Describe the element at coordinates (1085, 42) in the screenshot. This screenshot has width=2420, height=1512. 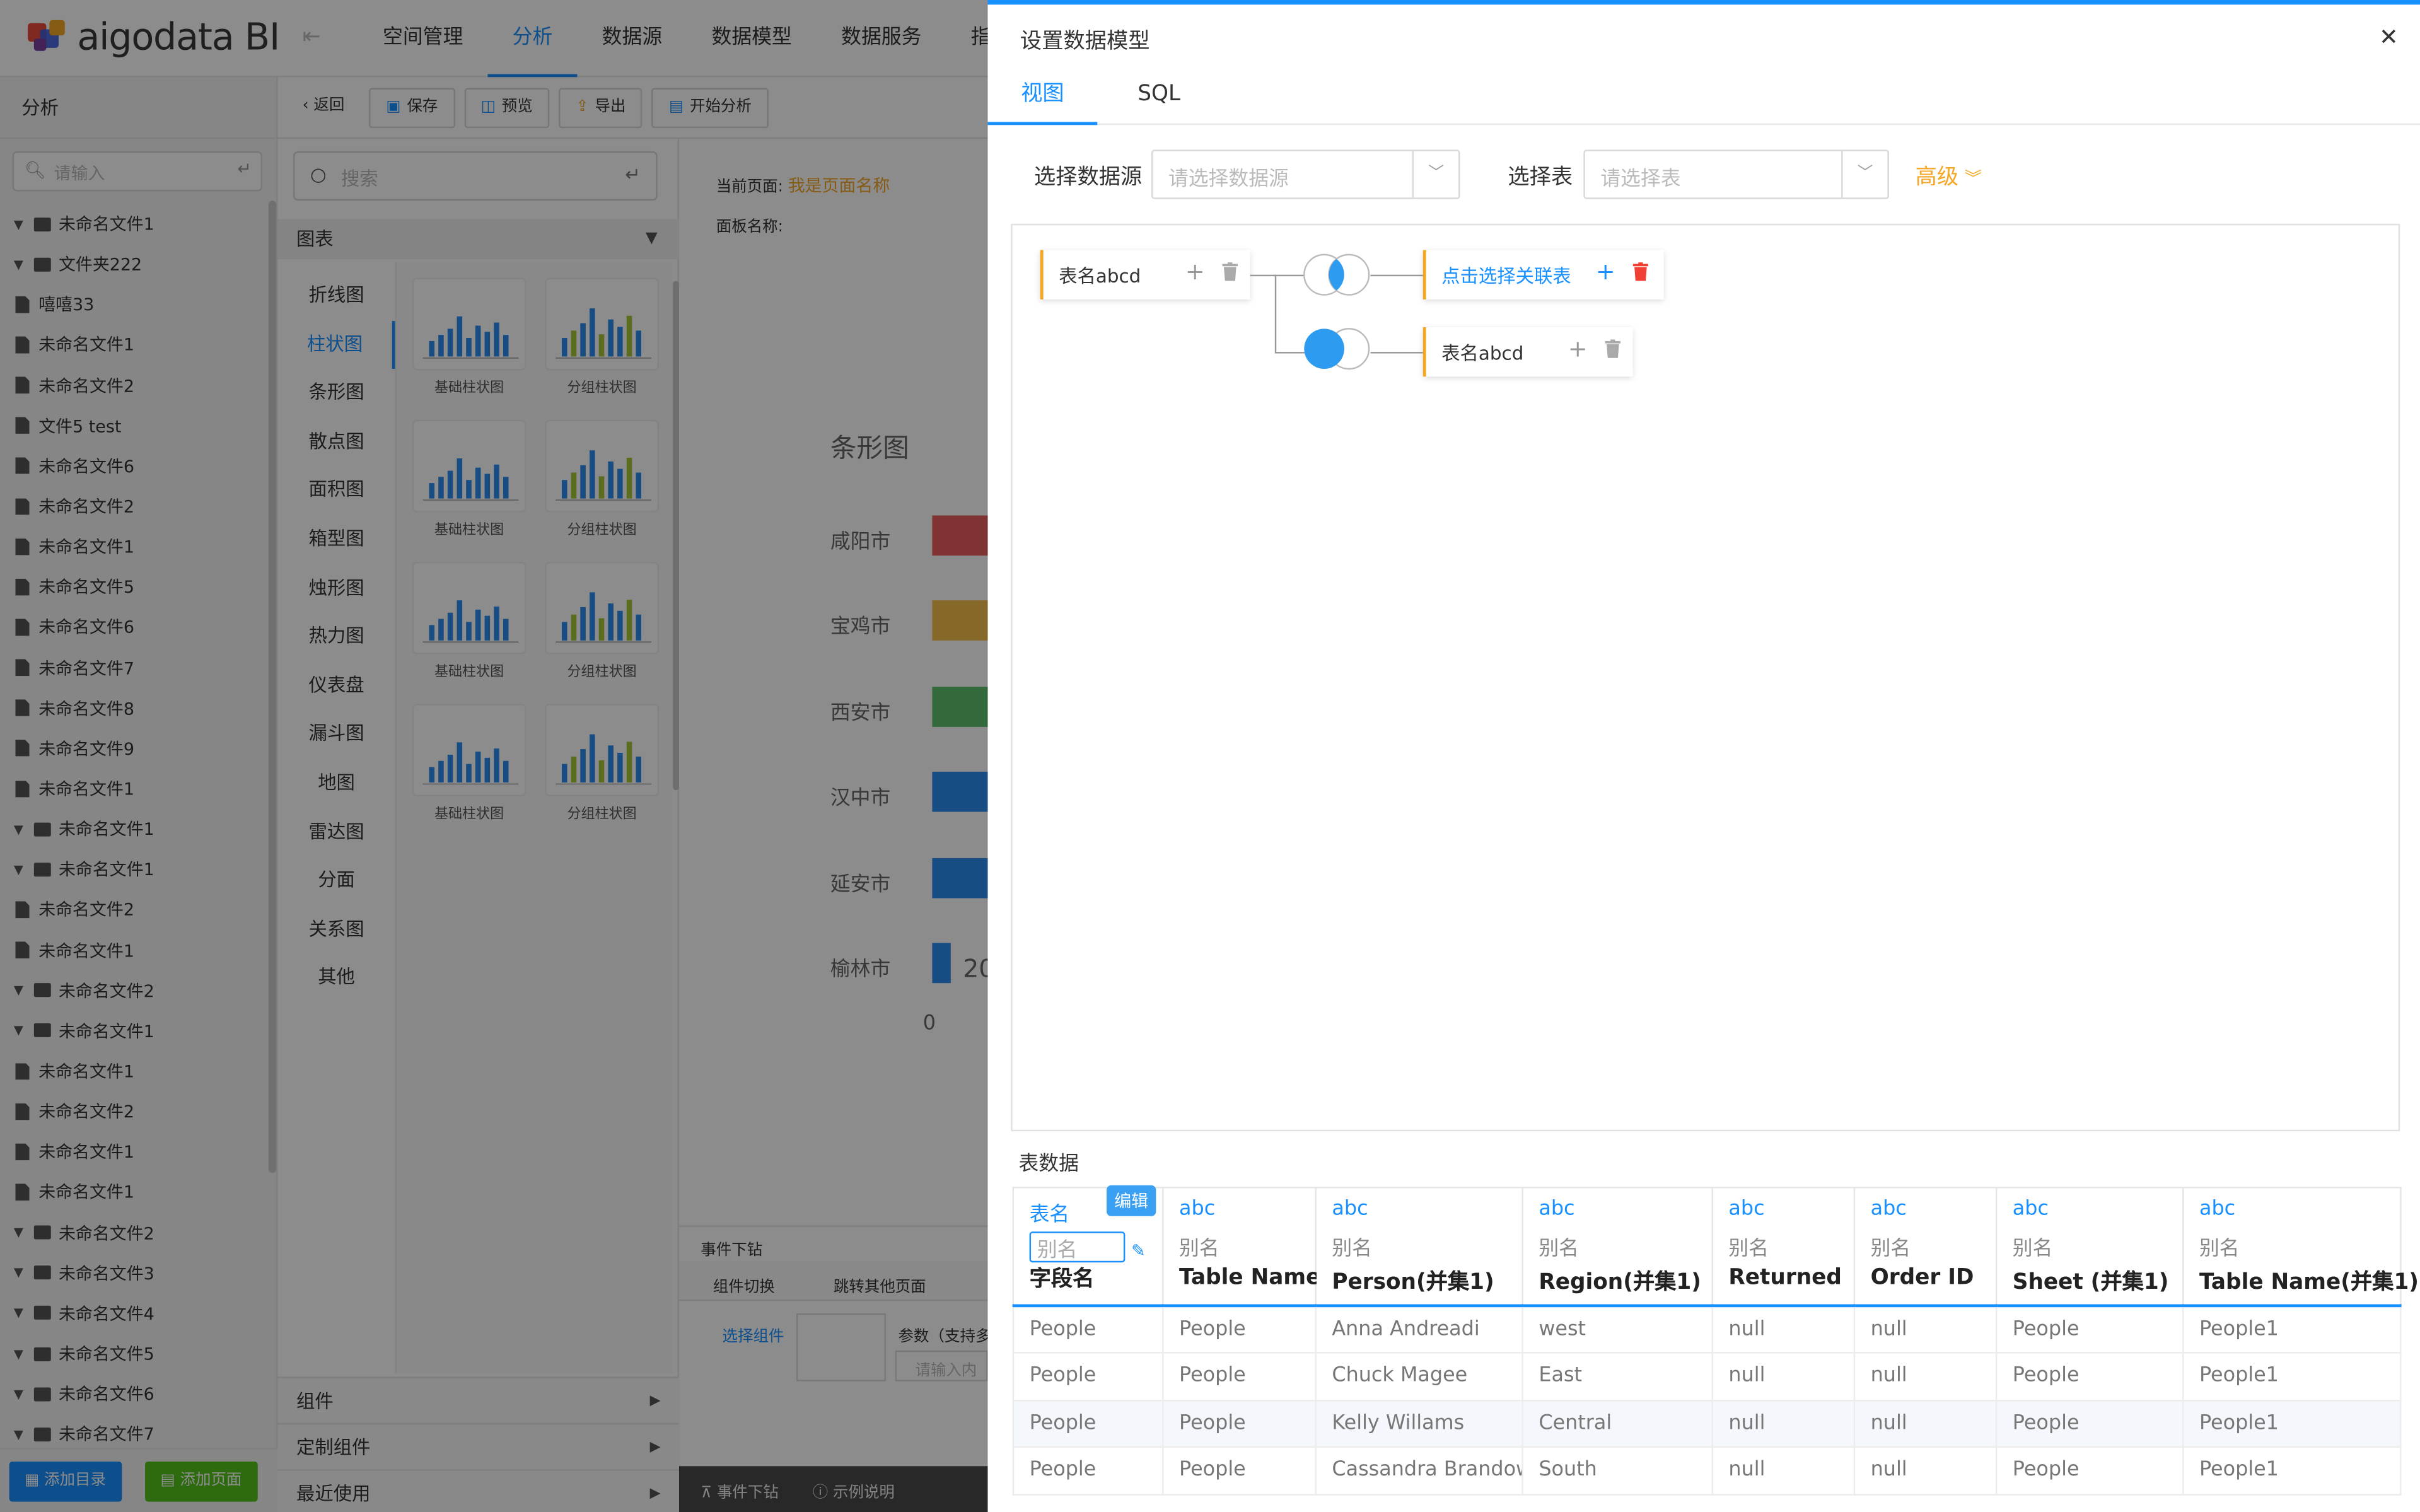
I see `drawer-title: 设置数据模型` at that location.